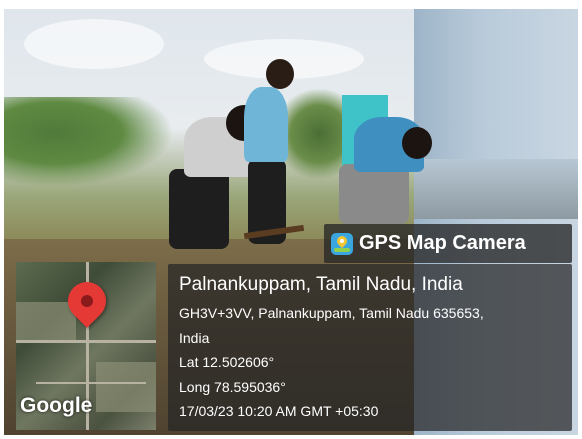 Image resolution: width=582 pixels, height=439 pixels. What do you see at coordinates (94, 44) in the screenshot?
I see `cloud` at bounding box center [94, 44].